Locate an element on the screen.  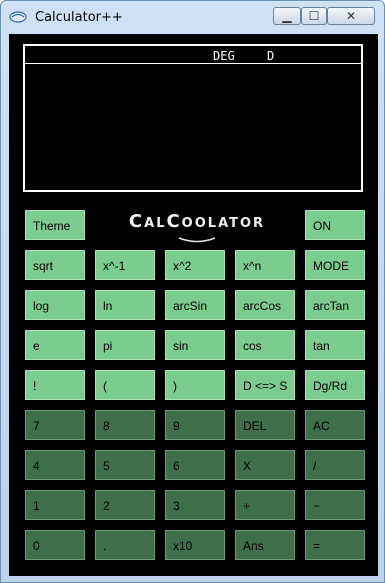
title-bar: Calculator++ ▁ ☐ ✕ is located at coordinates (192, 18).